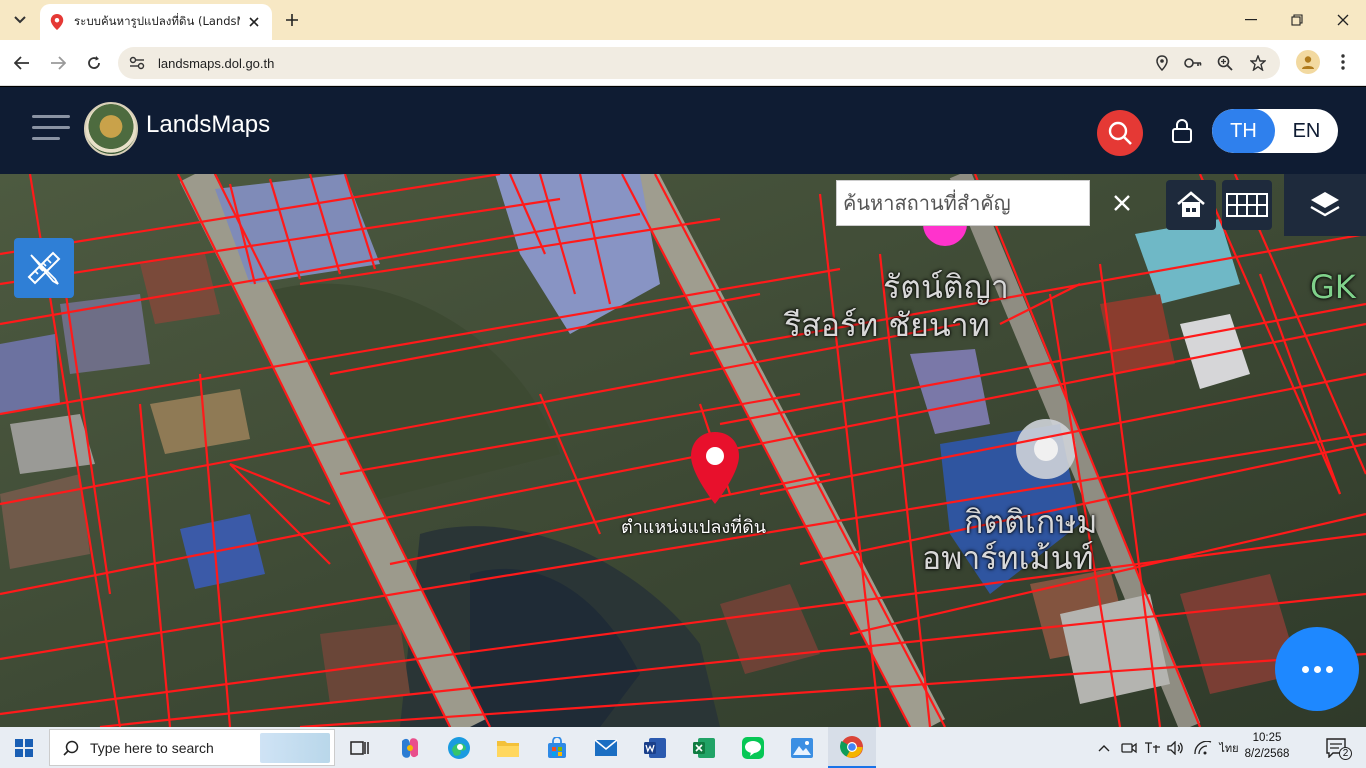 The image size is (1366, 768). What do you see at coordinates (57, 22) in the screenshot?
I see `location-pin-favicon-icon` at bounding box center [57, 22].